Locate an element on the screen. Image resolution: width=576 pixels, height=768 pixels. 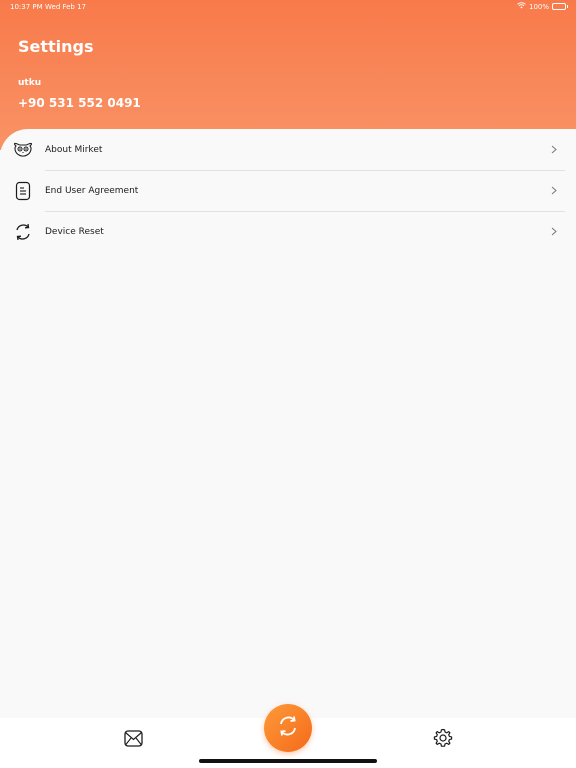
menu-item-about-mirket: About Mirket is located at coordinates (288, 149).